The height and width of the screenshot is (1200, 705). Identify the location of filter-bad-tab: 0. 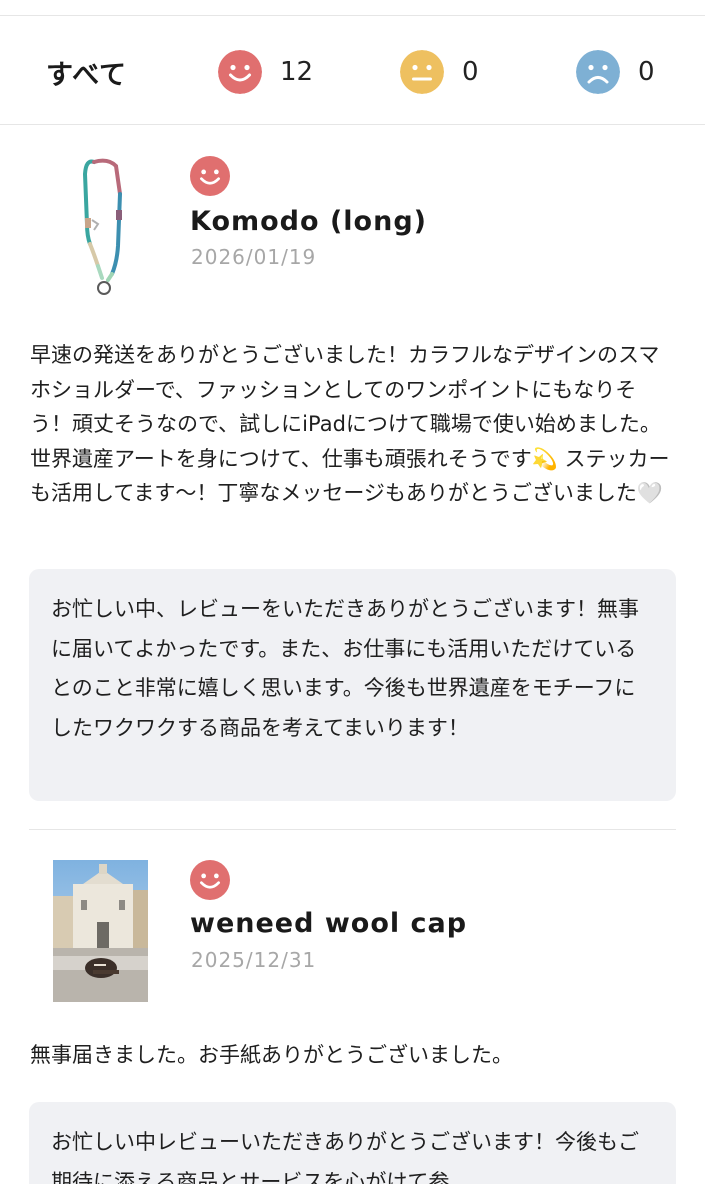
(615, 72).